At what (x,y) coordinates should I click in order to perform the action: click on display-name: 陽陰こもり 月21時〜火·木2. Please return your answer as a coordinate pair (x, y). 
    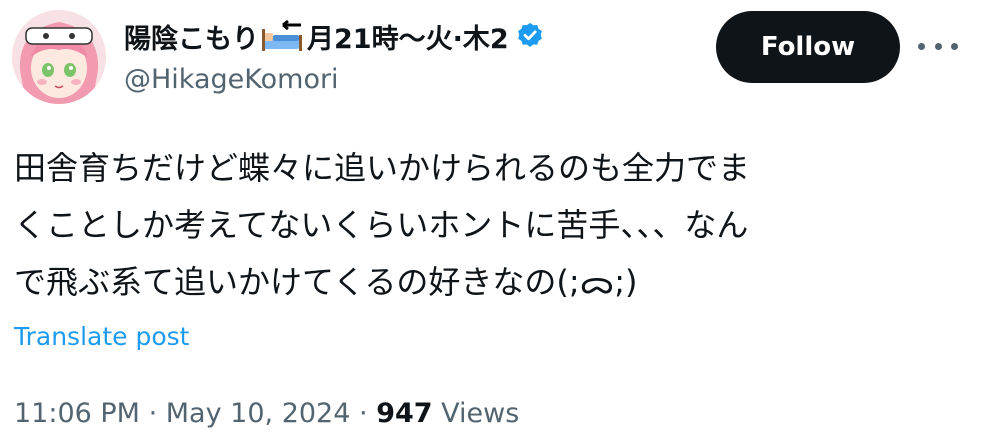
    Looking at the image, I should click on (334, 36).